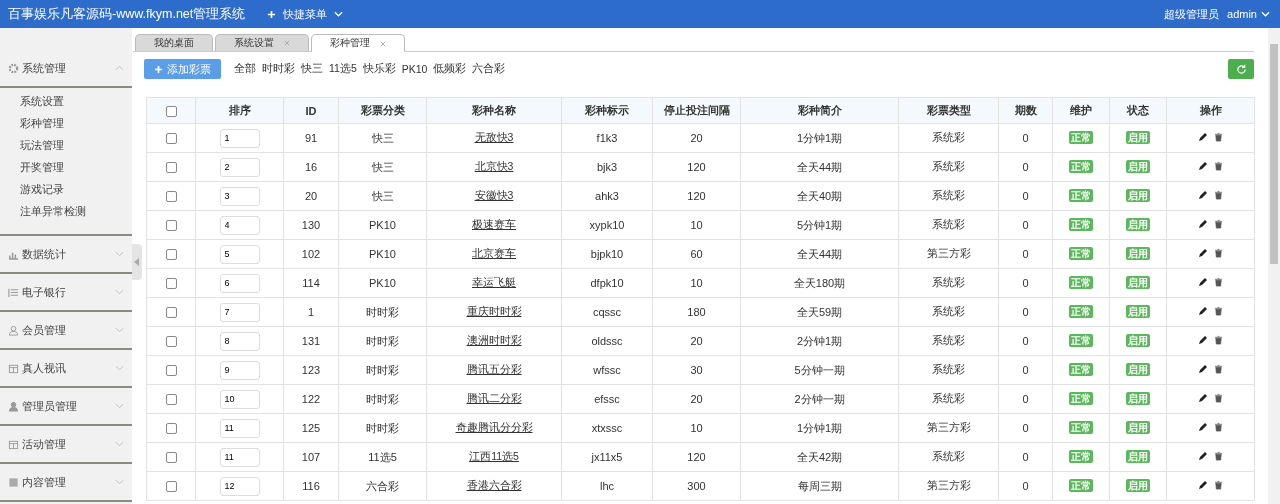 The width and height of the screenshot is (1280, 504). Describe the element at coordinates (32, 191) in the screenshot. I see `sidebar-item: 游戏记录` at that location.